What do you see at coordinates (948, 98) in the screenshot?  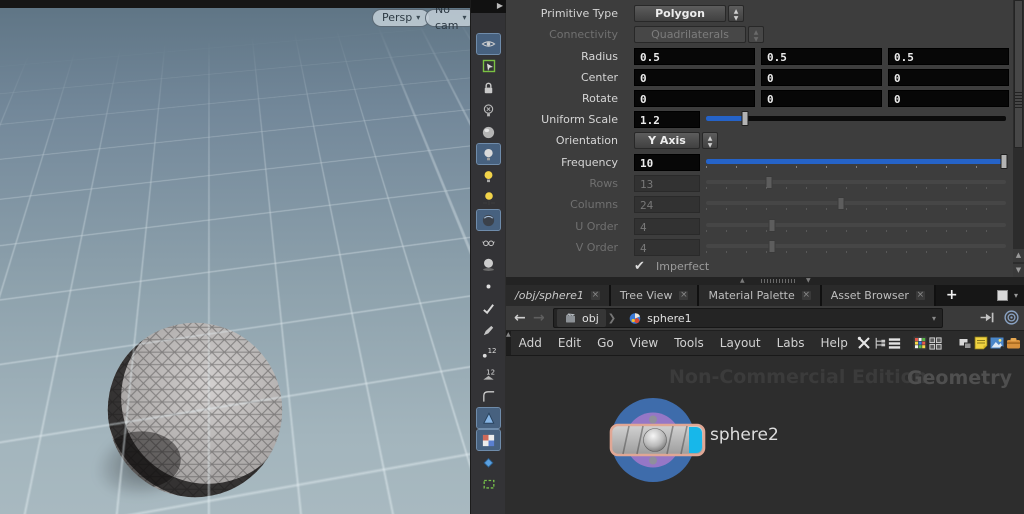 I see `rotate-z-field: 0` at bounding box center [948, 98].